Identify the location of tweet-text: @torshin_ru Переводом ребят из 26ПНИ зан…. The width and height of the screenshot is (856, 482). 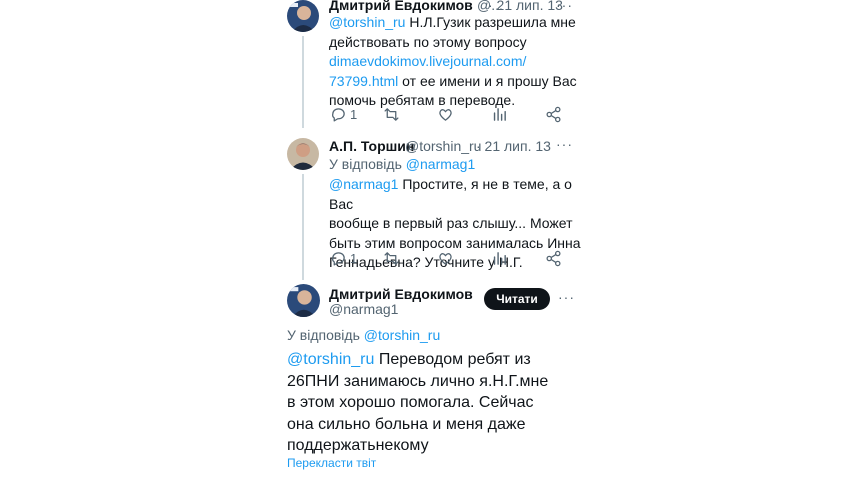
(418, 402).